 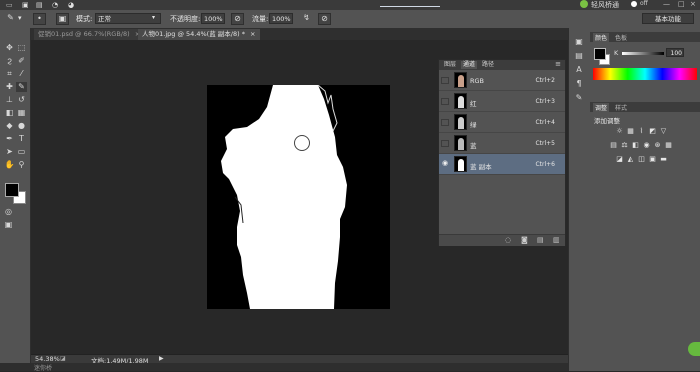 What do you see at coordinates (21, 48) in the screenshot?
I see `marquee-tool-icon: ⬚` at bounding box center [21, 48].